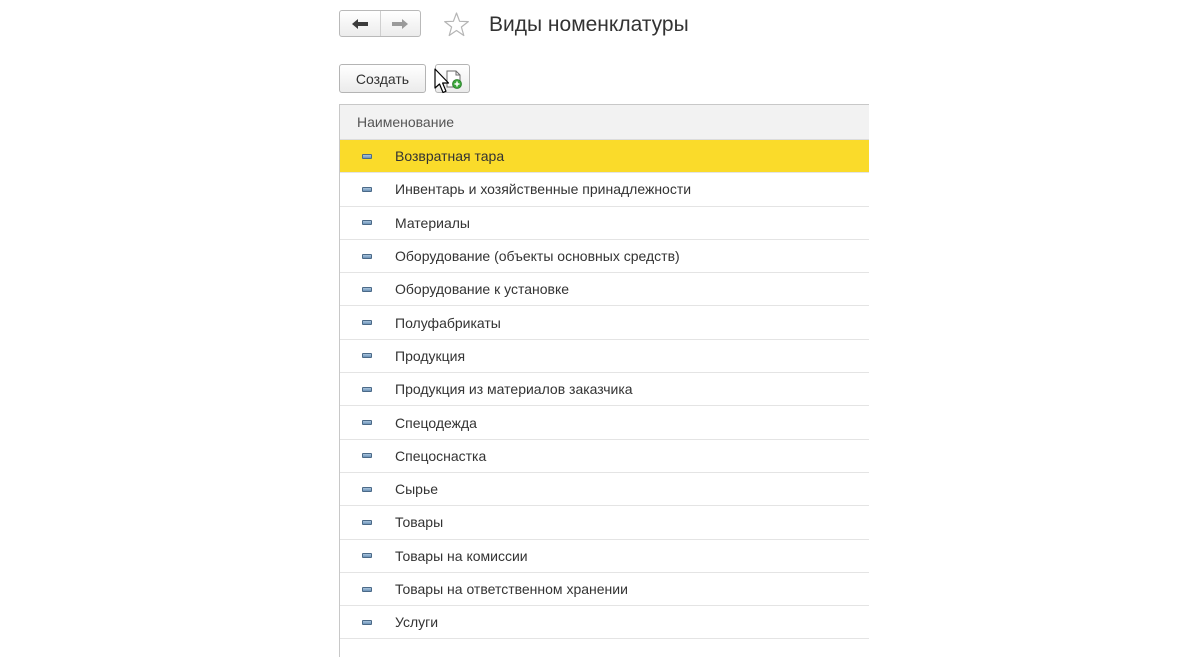  I want to click on page-title: Виды номенклатуры, so click(589, 24).